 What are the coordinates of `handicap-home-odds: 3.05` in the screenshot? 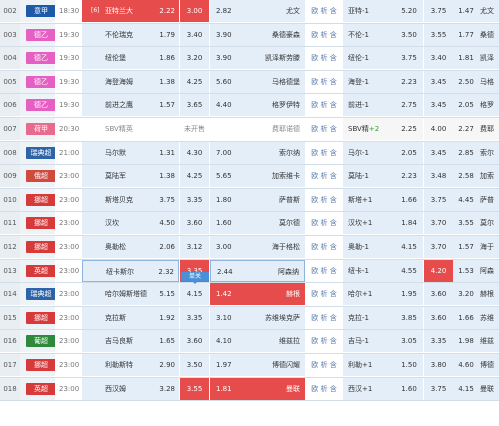 It's located at (409, 341).